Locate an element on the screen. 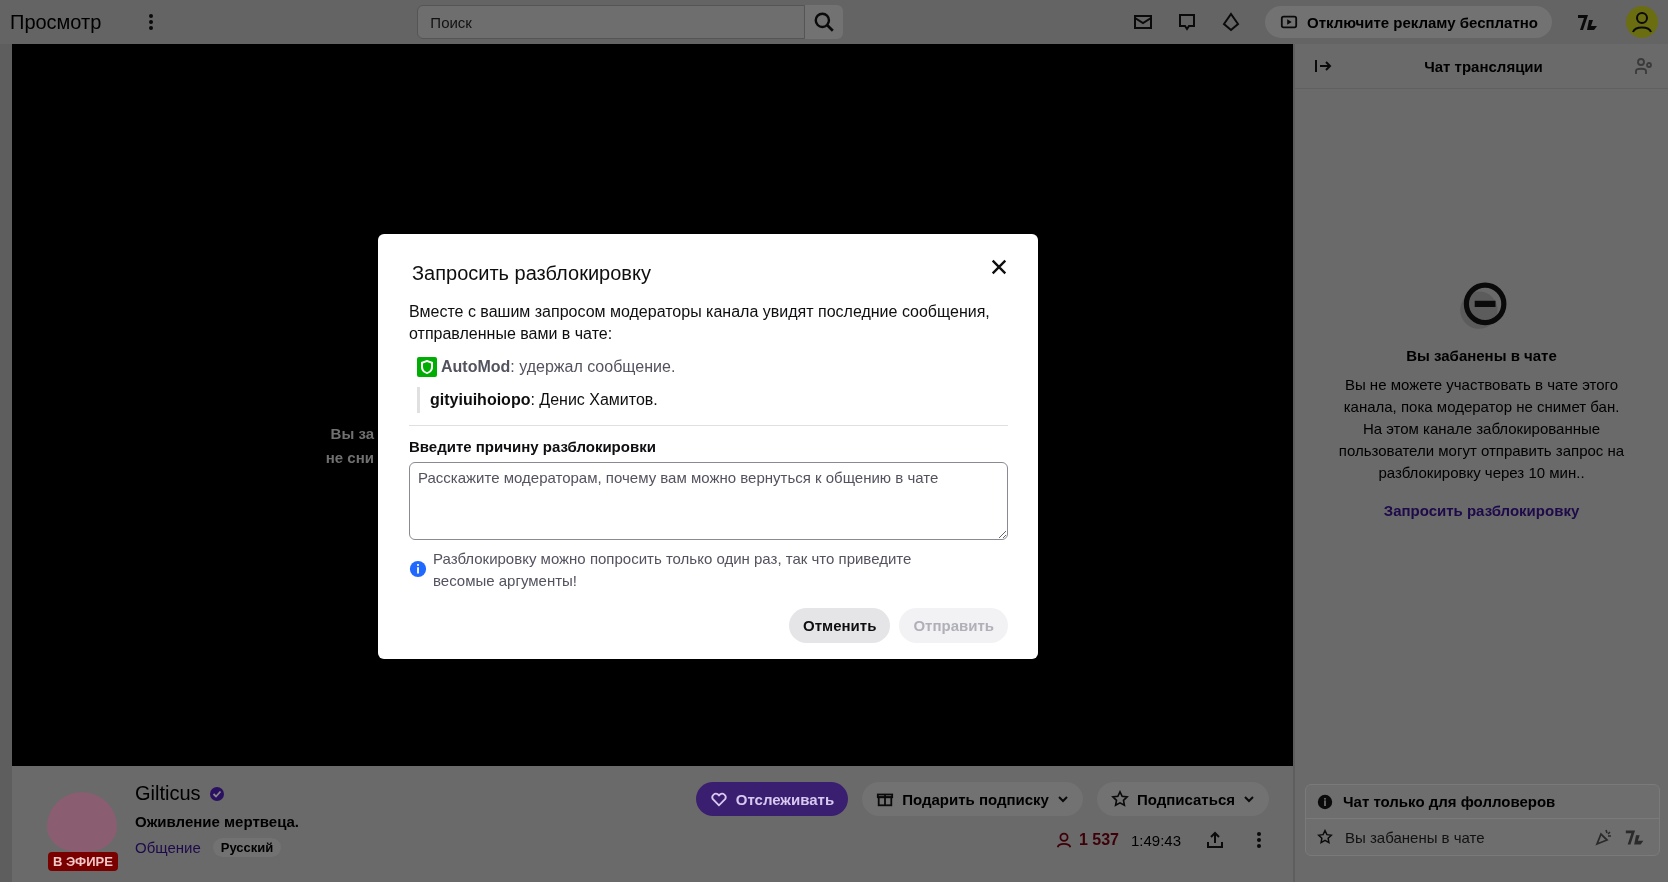 Image resolution: width=1668 pixels, height=882 pixels. page-title: Просмотр is located at coordinates (56, 22).